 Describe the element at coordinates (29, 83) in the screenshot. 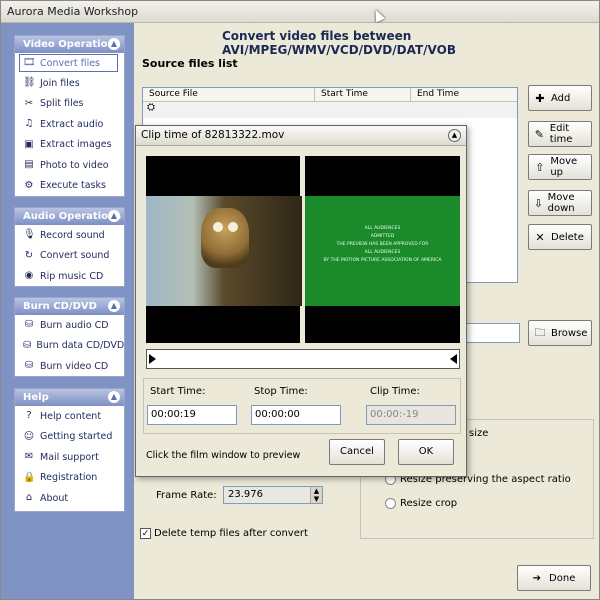

I see `join-icon: ⛓` at that location.